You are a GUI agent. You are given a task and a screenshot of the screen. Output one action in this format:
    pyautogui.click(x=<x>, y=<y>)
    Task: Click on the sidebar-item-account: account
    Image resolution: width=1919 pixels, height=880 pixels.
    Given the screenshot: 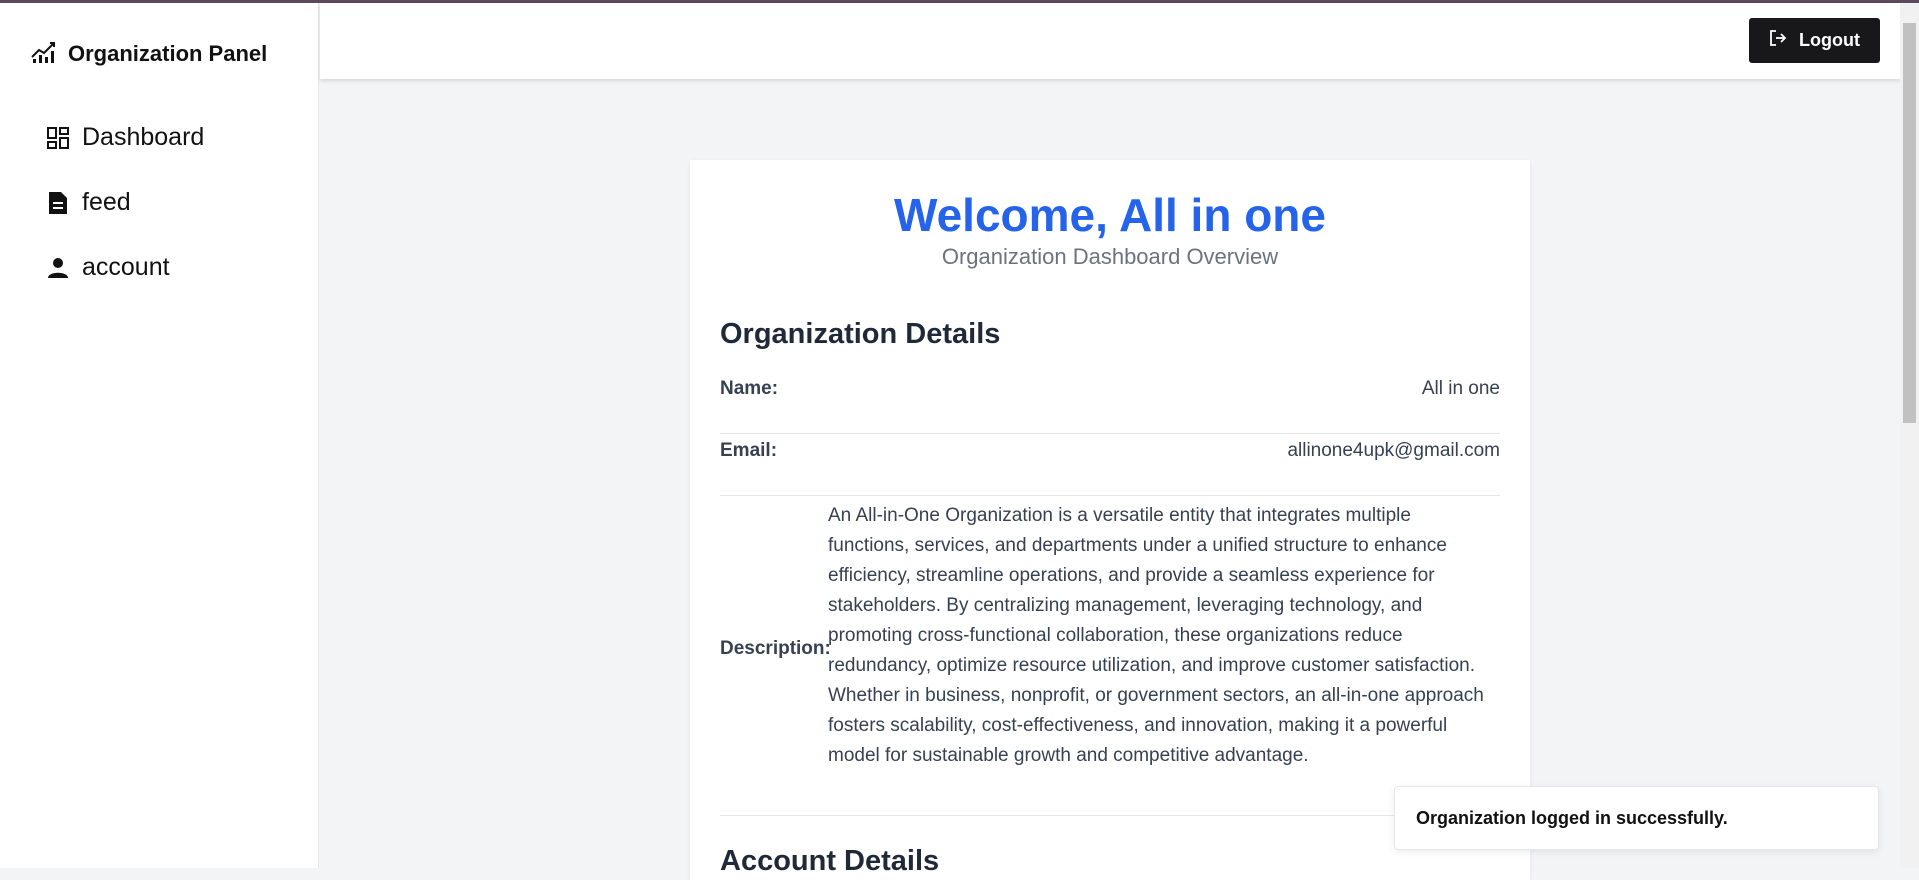 What is the action you would take?
    pyautogui.click(x=108, y=267)
    